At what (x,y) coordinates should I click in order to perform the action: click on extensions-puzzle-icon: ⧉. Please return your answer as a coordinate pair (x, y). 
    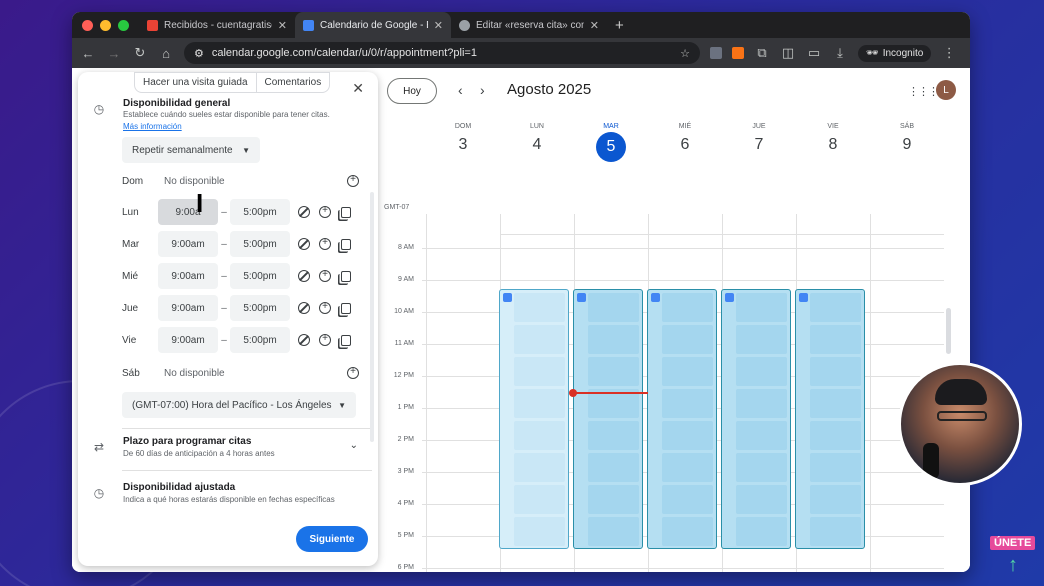
    Looking at the image, I should click on (762, 53).